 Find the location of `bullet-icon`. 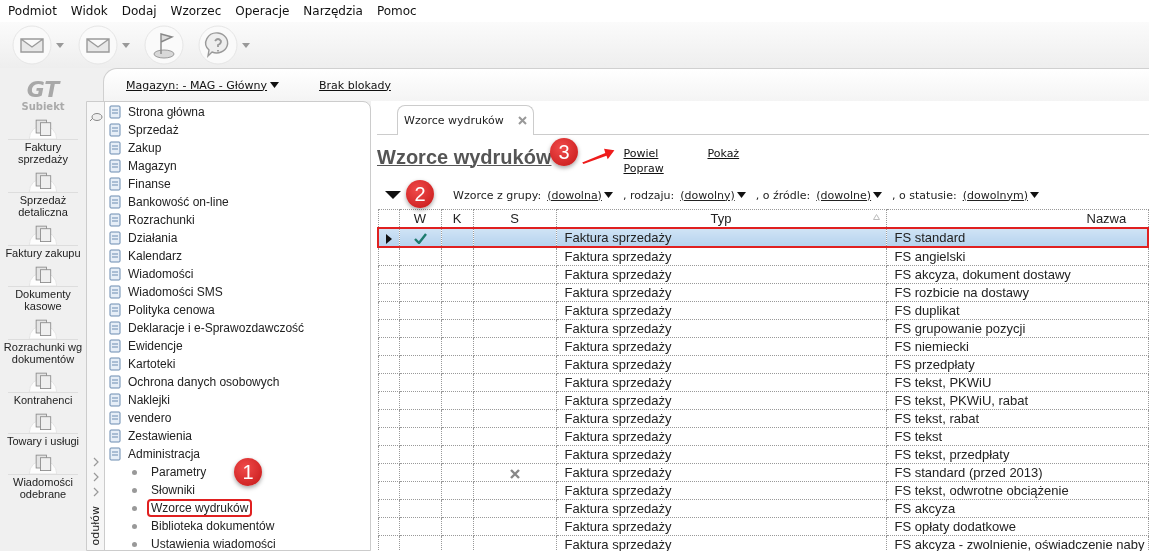

bullet-icon is located at coordinates (134, 526).